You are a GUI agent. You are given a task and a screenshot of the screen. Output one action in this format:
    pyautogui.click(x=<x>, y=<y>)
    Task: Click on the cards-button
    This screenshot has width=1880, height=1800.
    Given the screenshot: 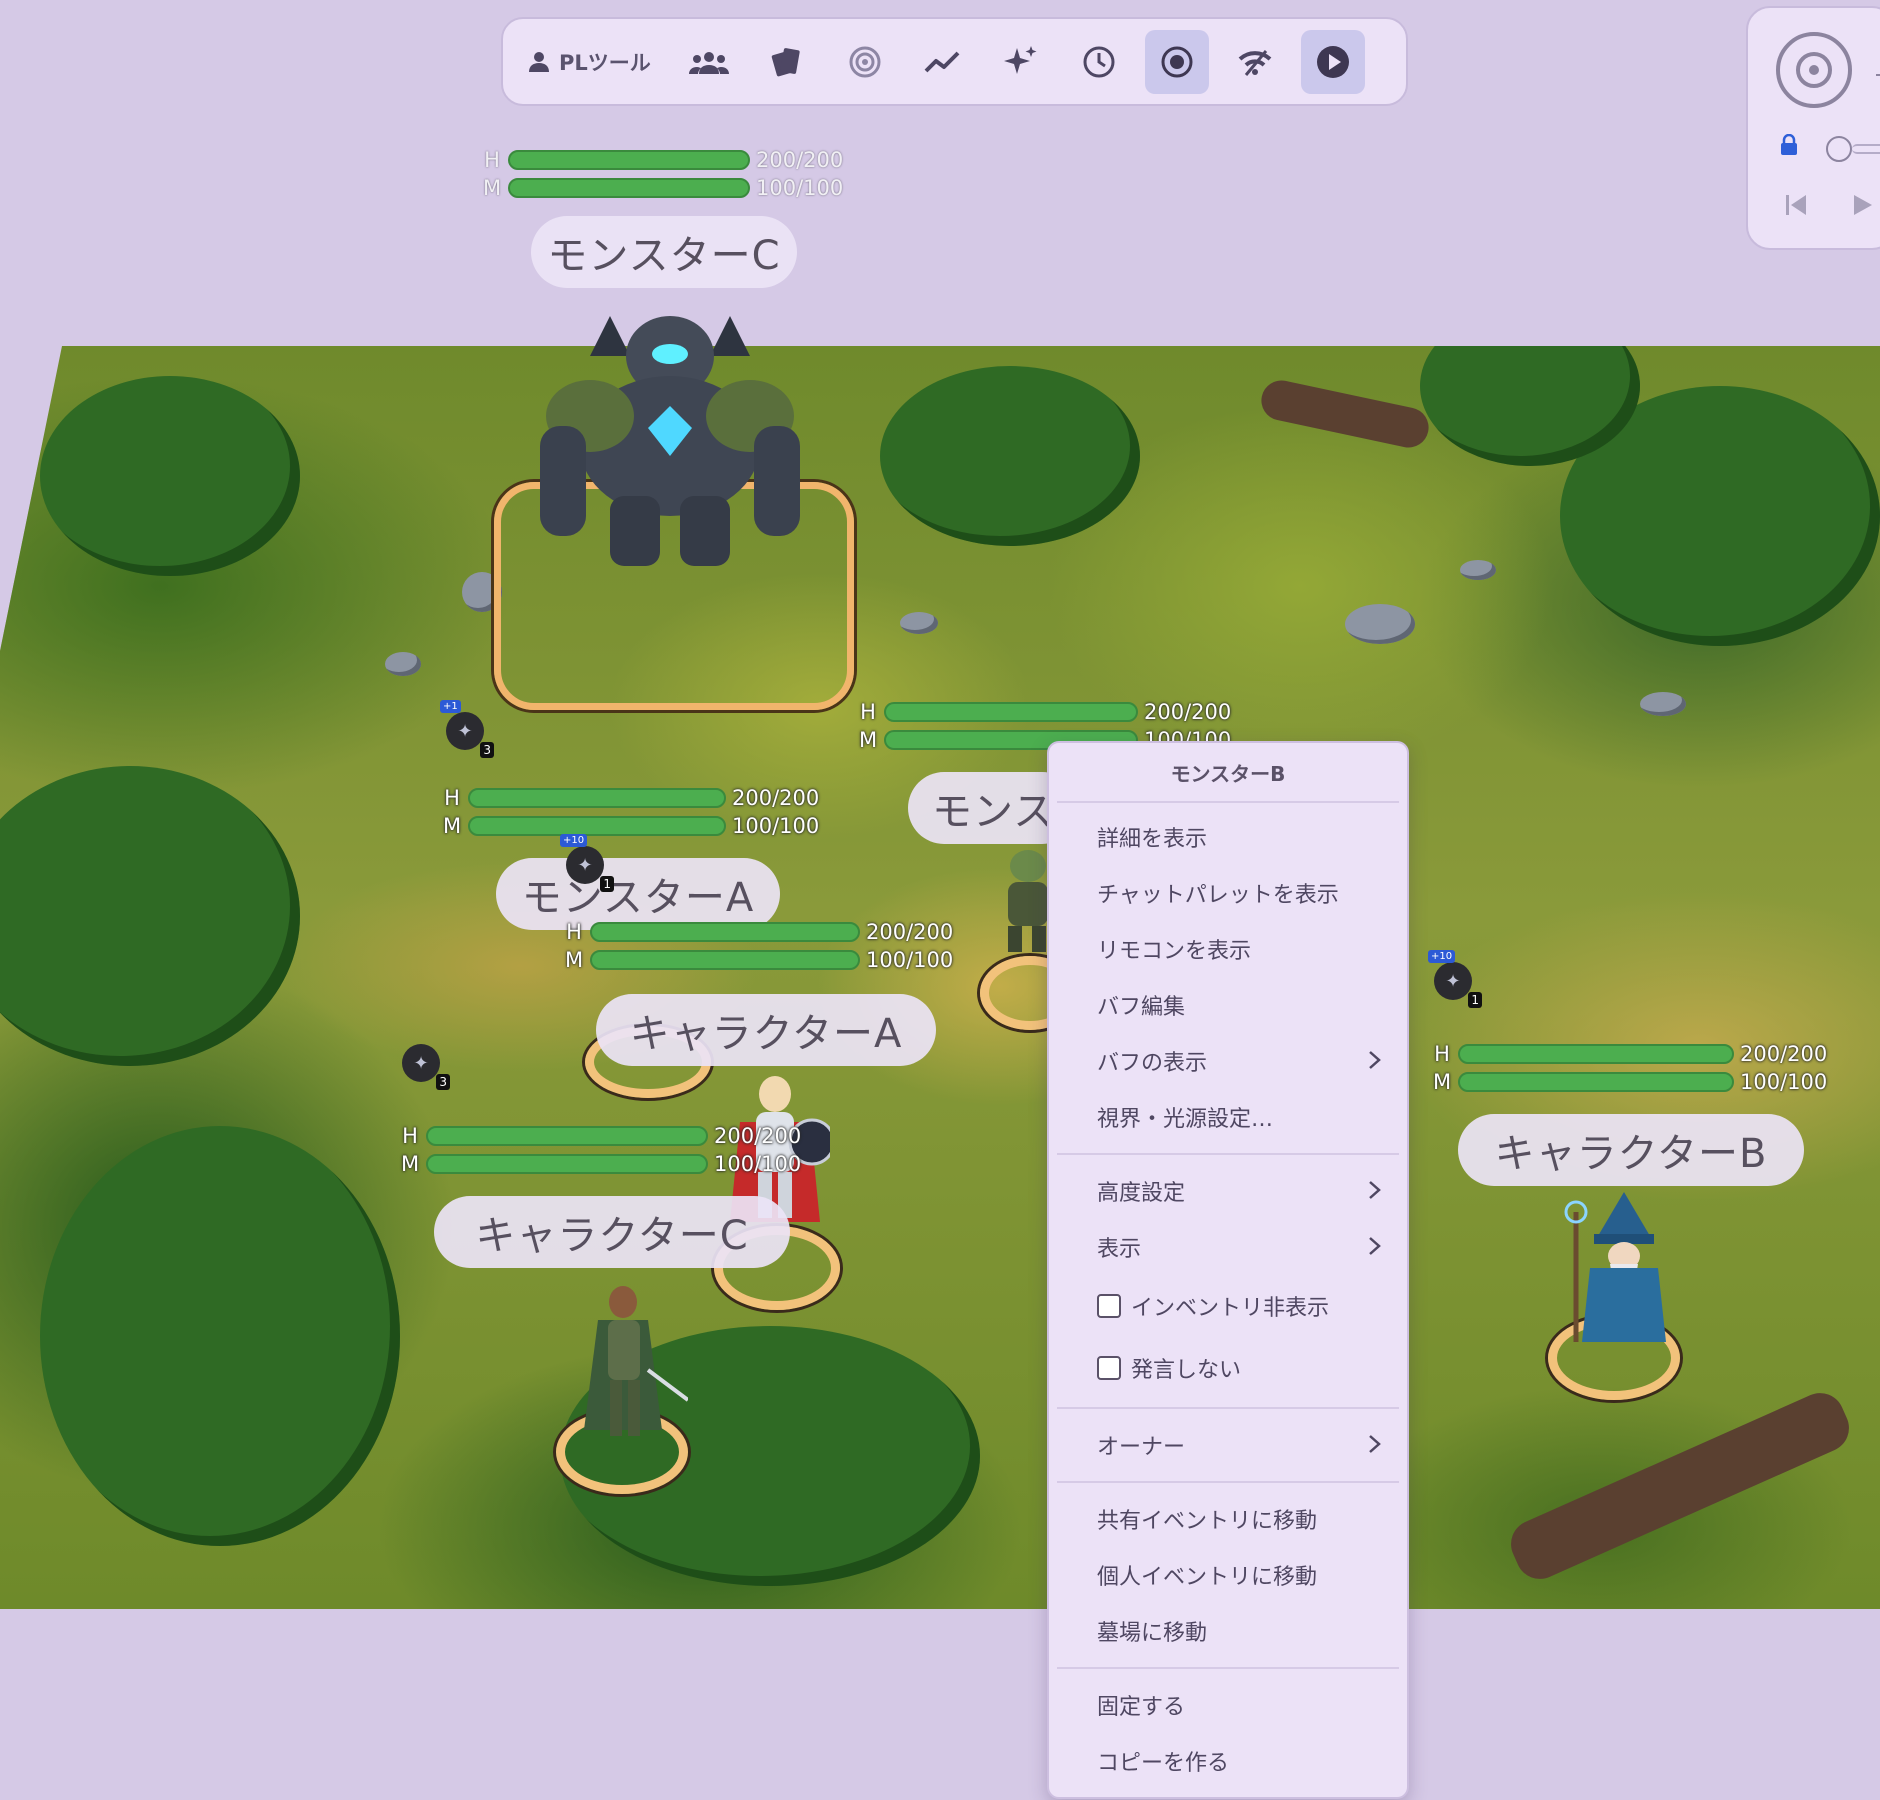 What is the action you would take?
    pyautogui.click(x=787, y=62)
    